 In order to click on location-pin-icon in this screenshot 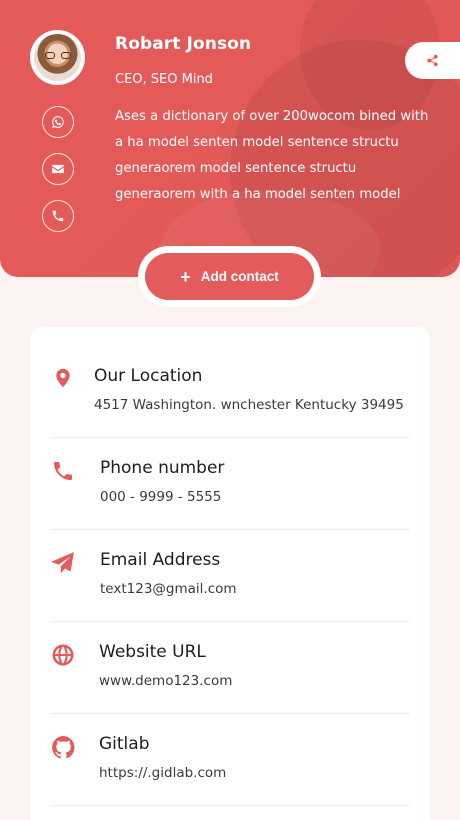, I will do `click(63, 378)`.